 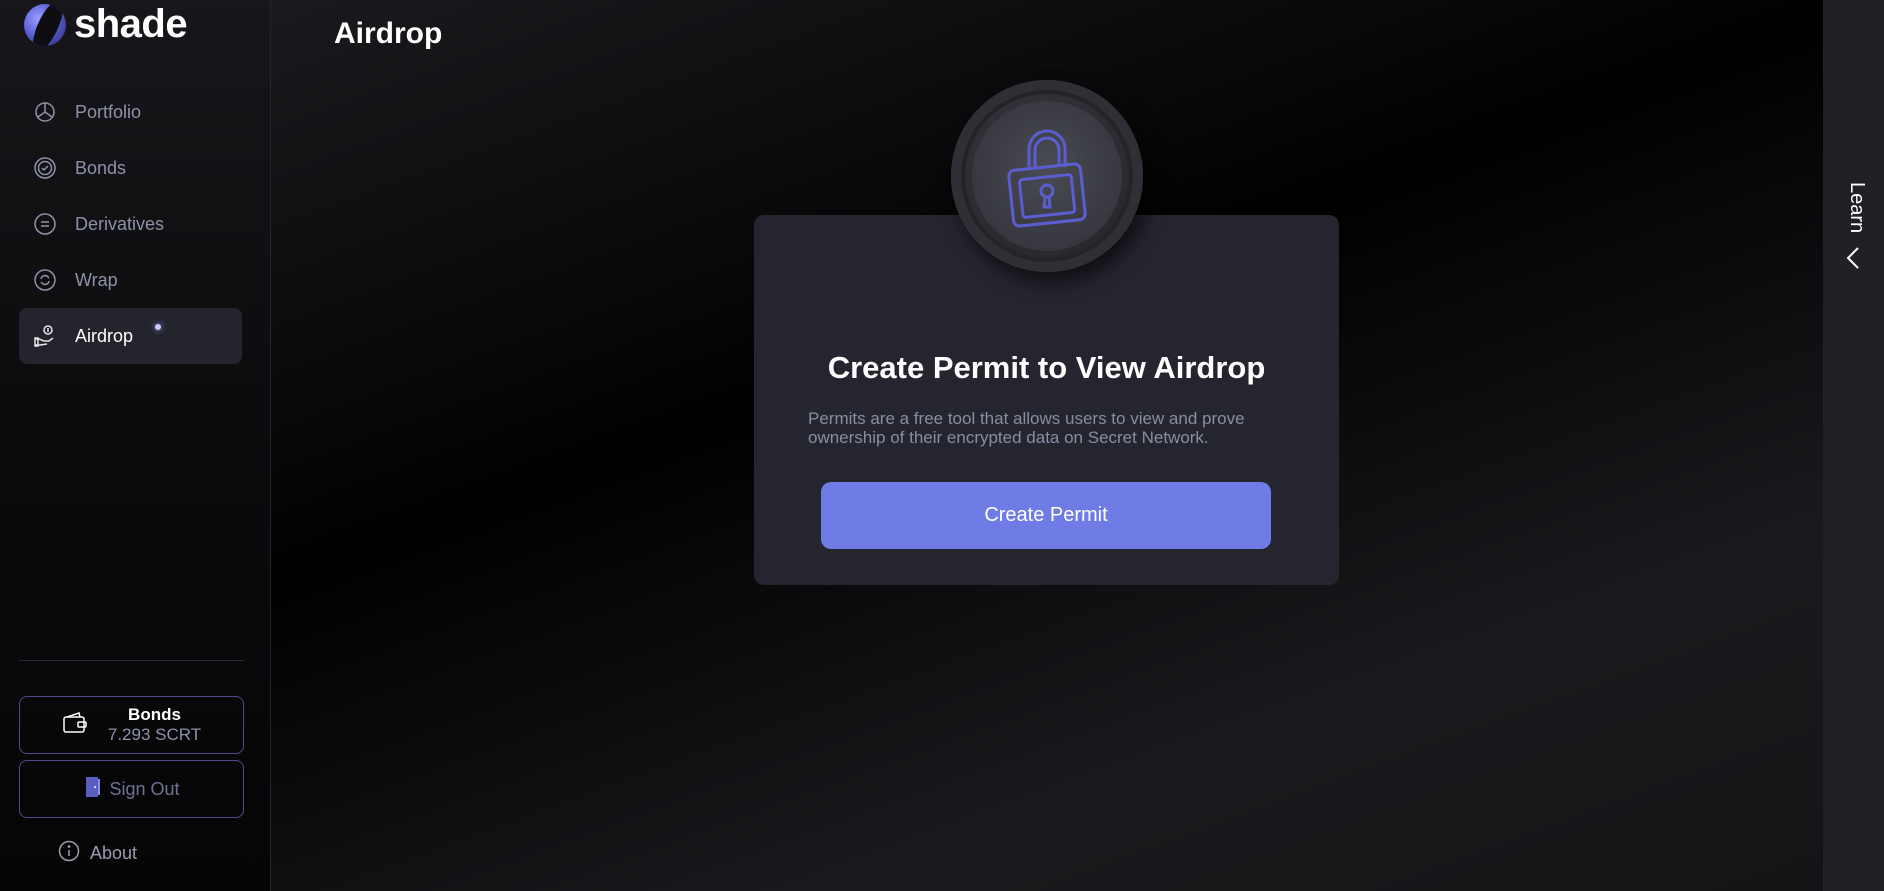 I want to click on wallet-icon, so click(x=75, y=725).